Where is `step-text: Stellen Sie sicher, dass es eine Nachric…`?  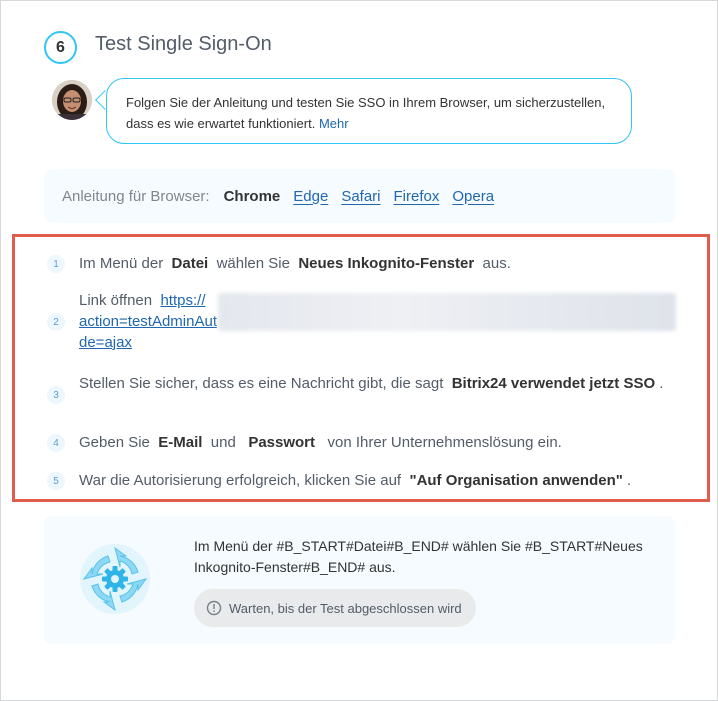
step-text: Stellen Sie sicher, dass es eine Nachric… is located at coordinates (371, 383).